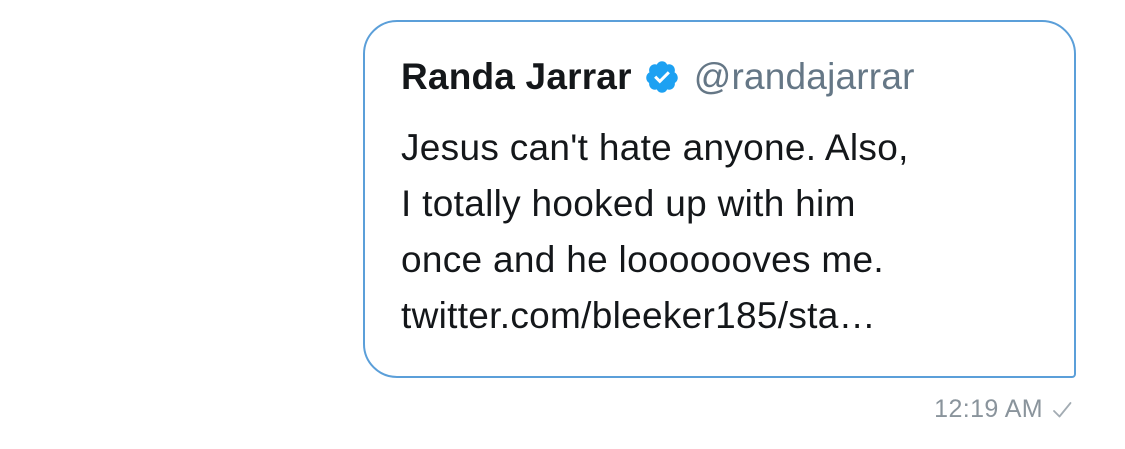  I want to click on tweet-author-row: Randa Jarrar @randajarrar, so click(658, 77).